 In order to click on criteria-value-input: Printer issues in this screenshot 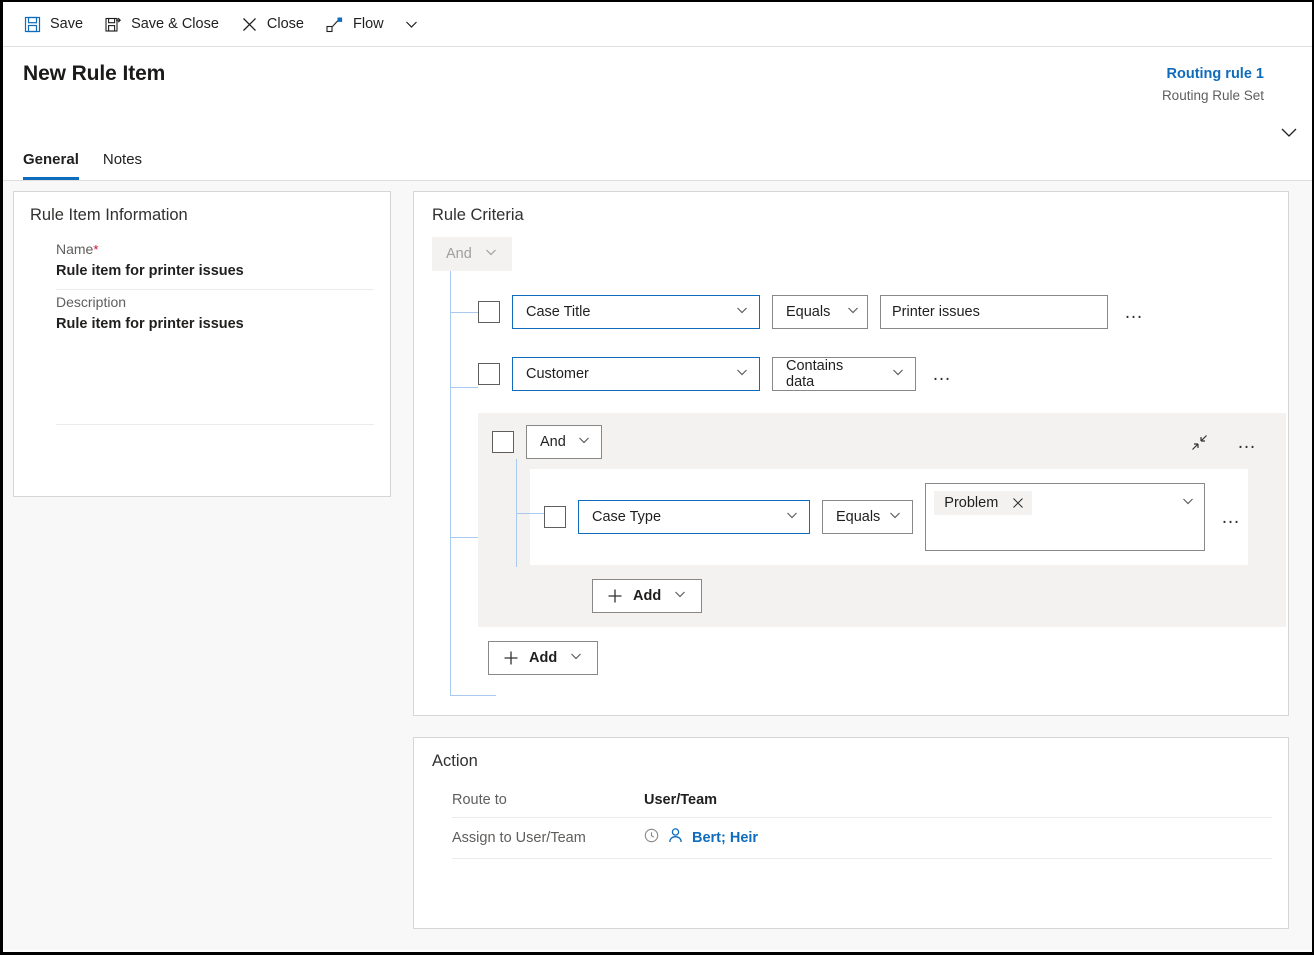, I will do `click(994, 312)`.